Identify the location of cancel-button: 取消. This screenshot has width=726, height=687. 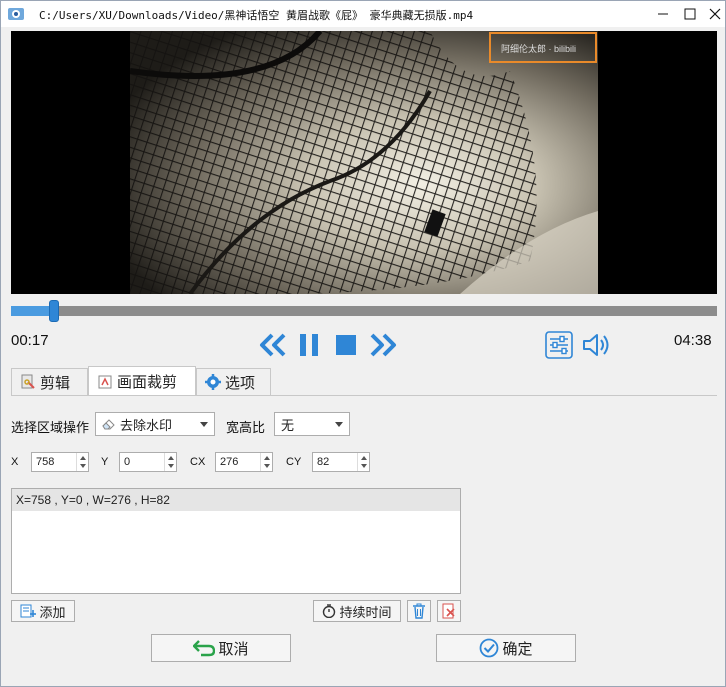
(221, 648).